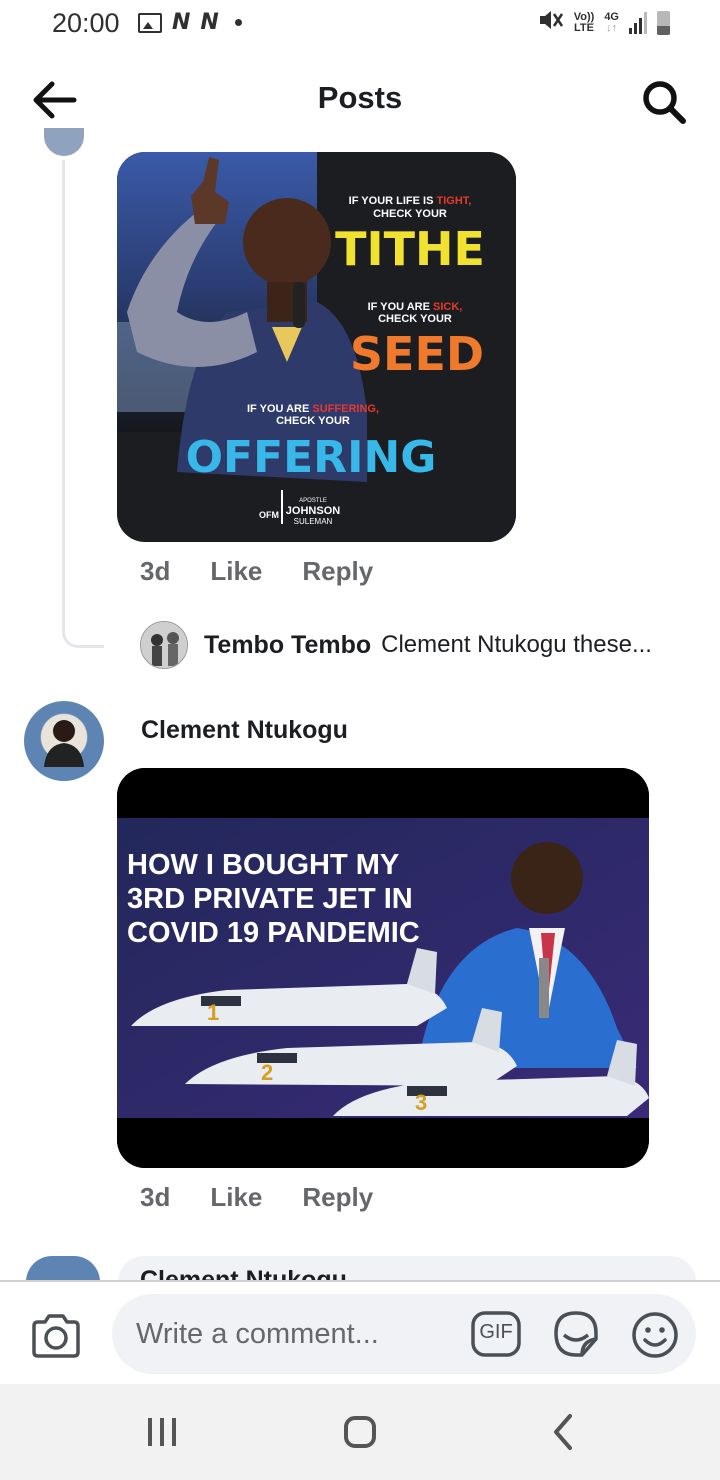  I want to click on battery-icon, so click(663, 23).